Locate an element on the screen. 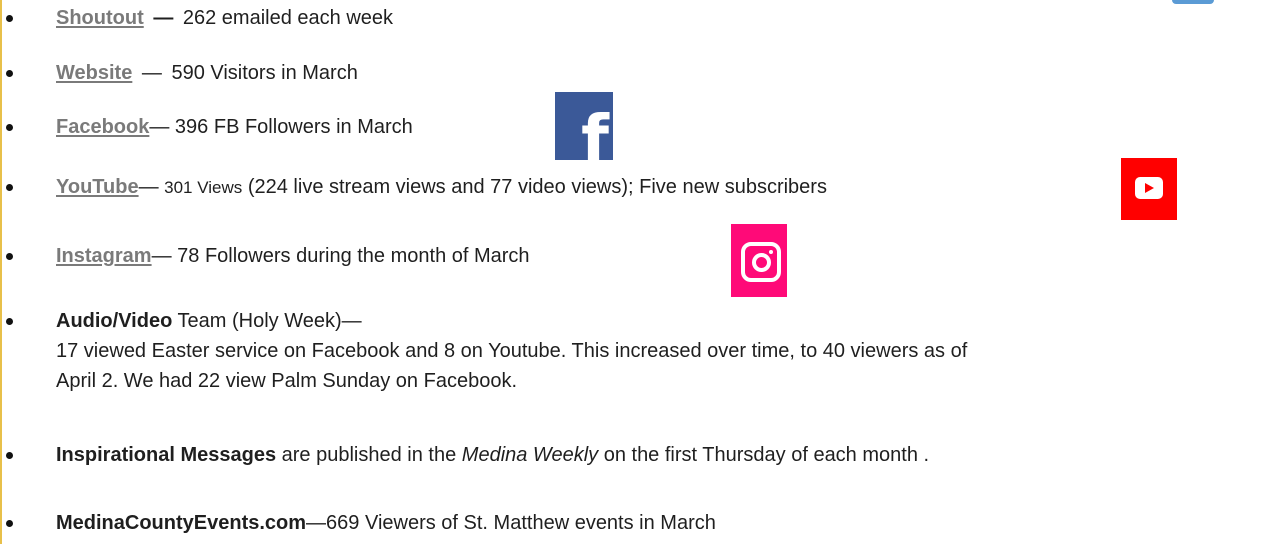 The width and height of the screenshot is (1284, 544). list-item-text: Website — 590 Visitors in March is located at coordinates (207, 73).